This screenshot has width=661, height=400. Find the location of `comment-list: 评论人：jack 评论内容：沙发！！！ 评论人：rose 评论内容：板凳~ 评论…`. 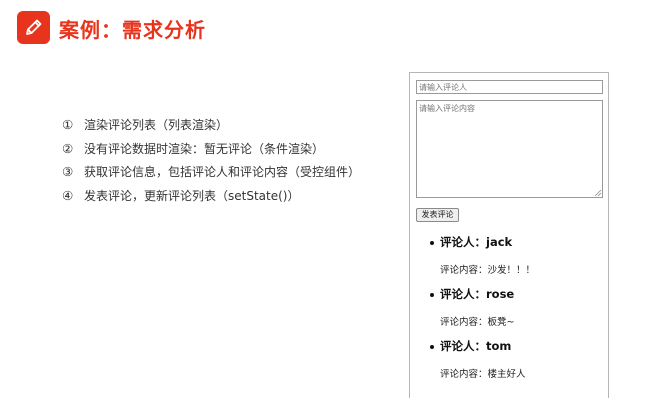

comment-list: 评论人：jack 评论内容：沙发！！！ 评论人：rose 评论内容：板凳~ 评论… is located at coordinates (510, 311).